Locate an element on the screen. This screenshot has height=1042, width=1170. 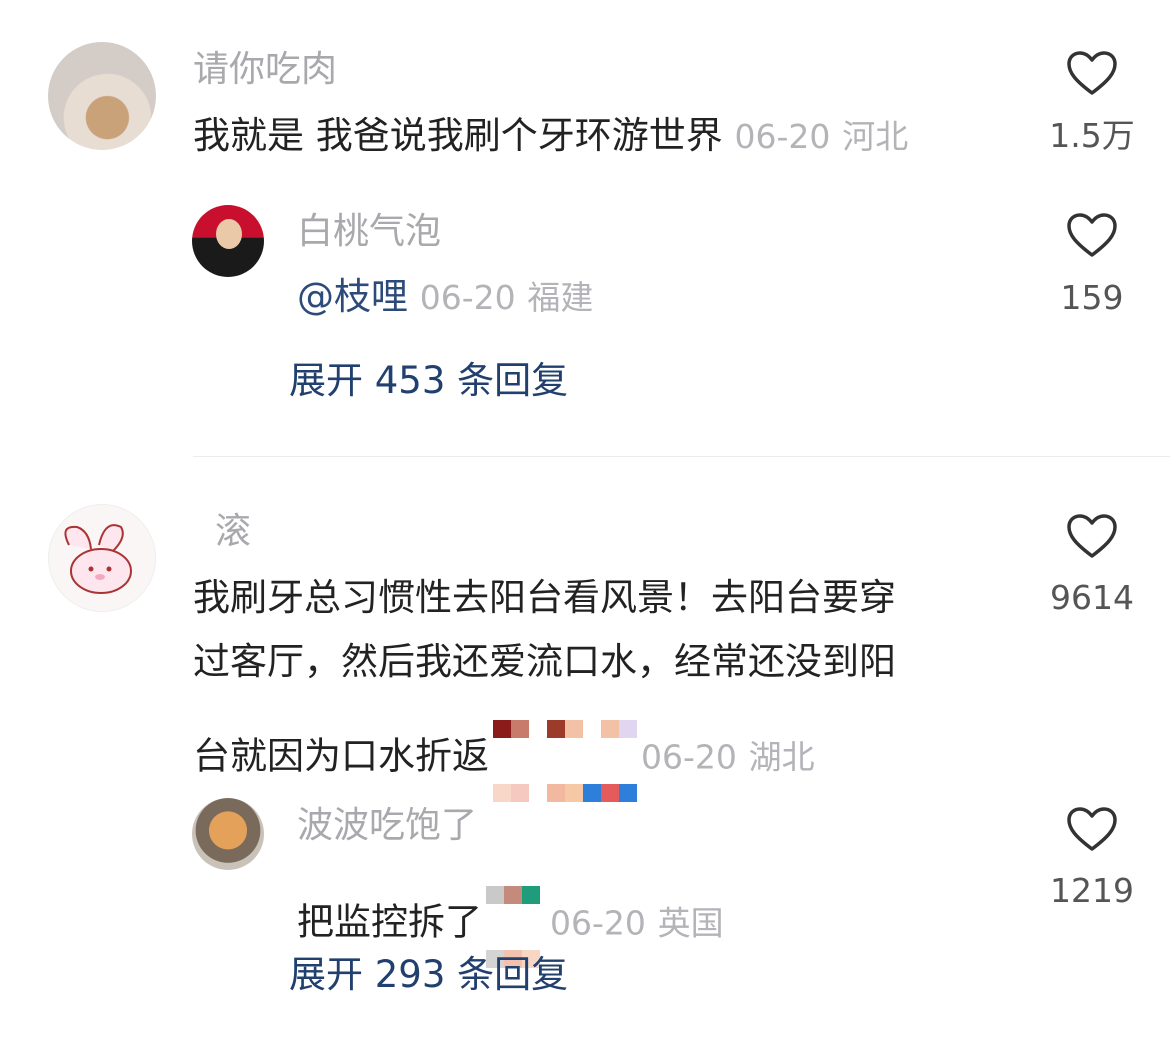
comment-location: 湖北 is located at coordinates (781, 757).